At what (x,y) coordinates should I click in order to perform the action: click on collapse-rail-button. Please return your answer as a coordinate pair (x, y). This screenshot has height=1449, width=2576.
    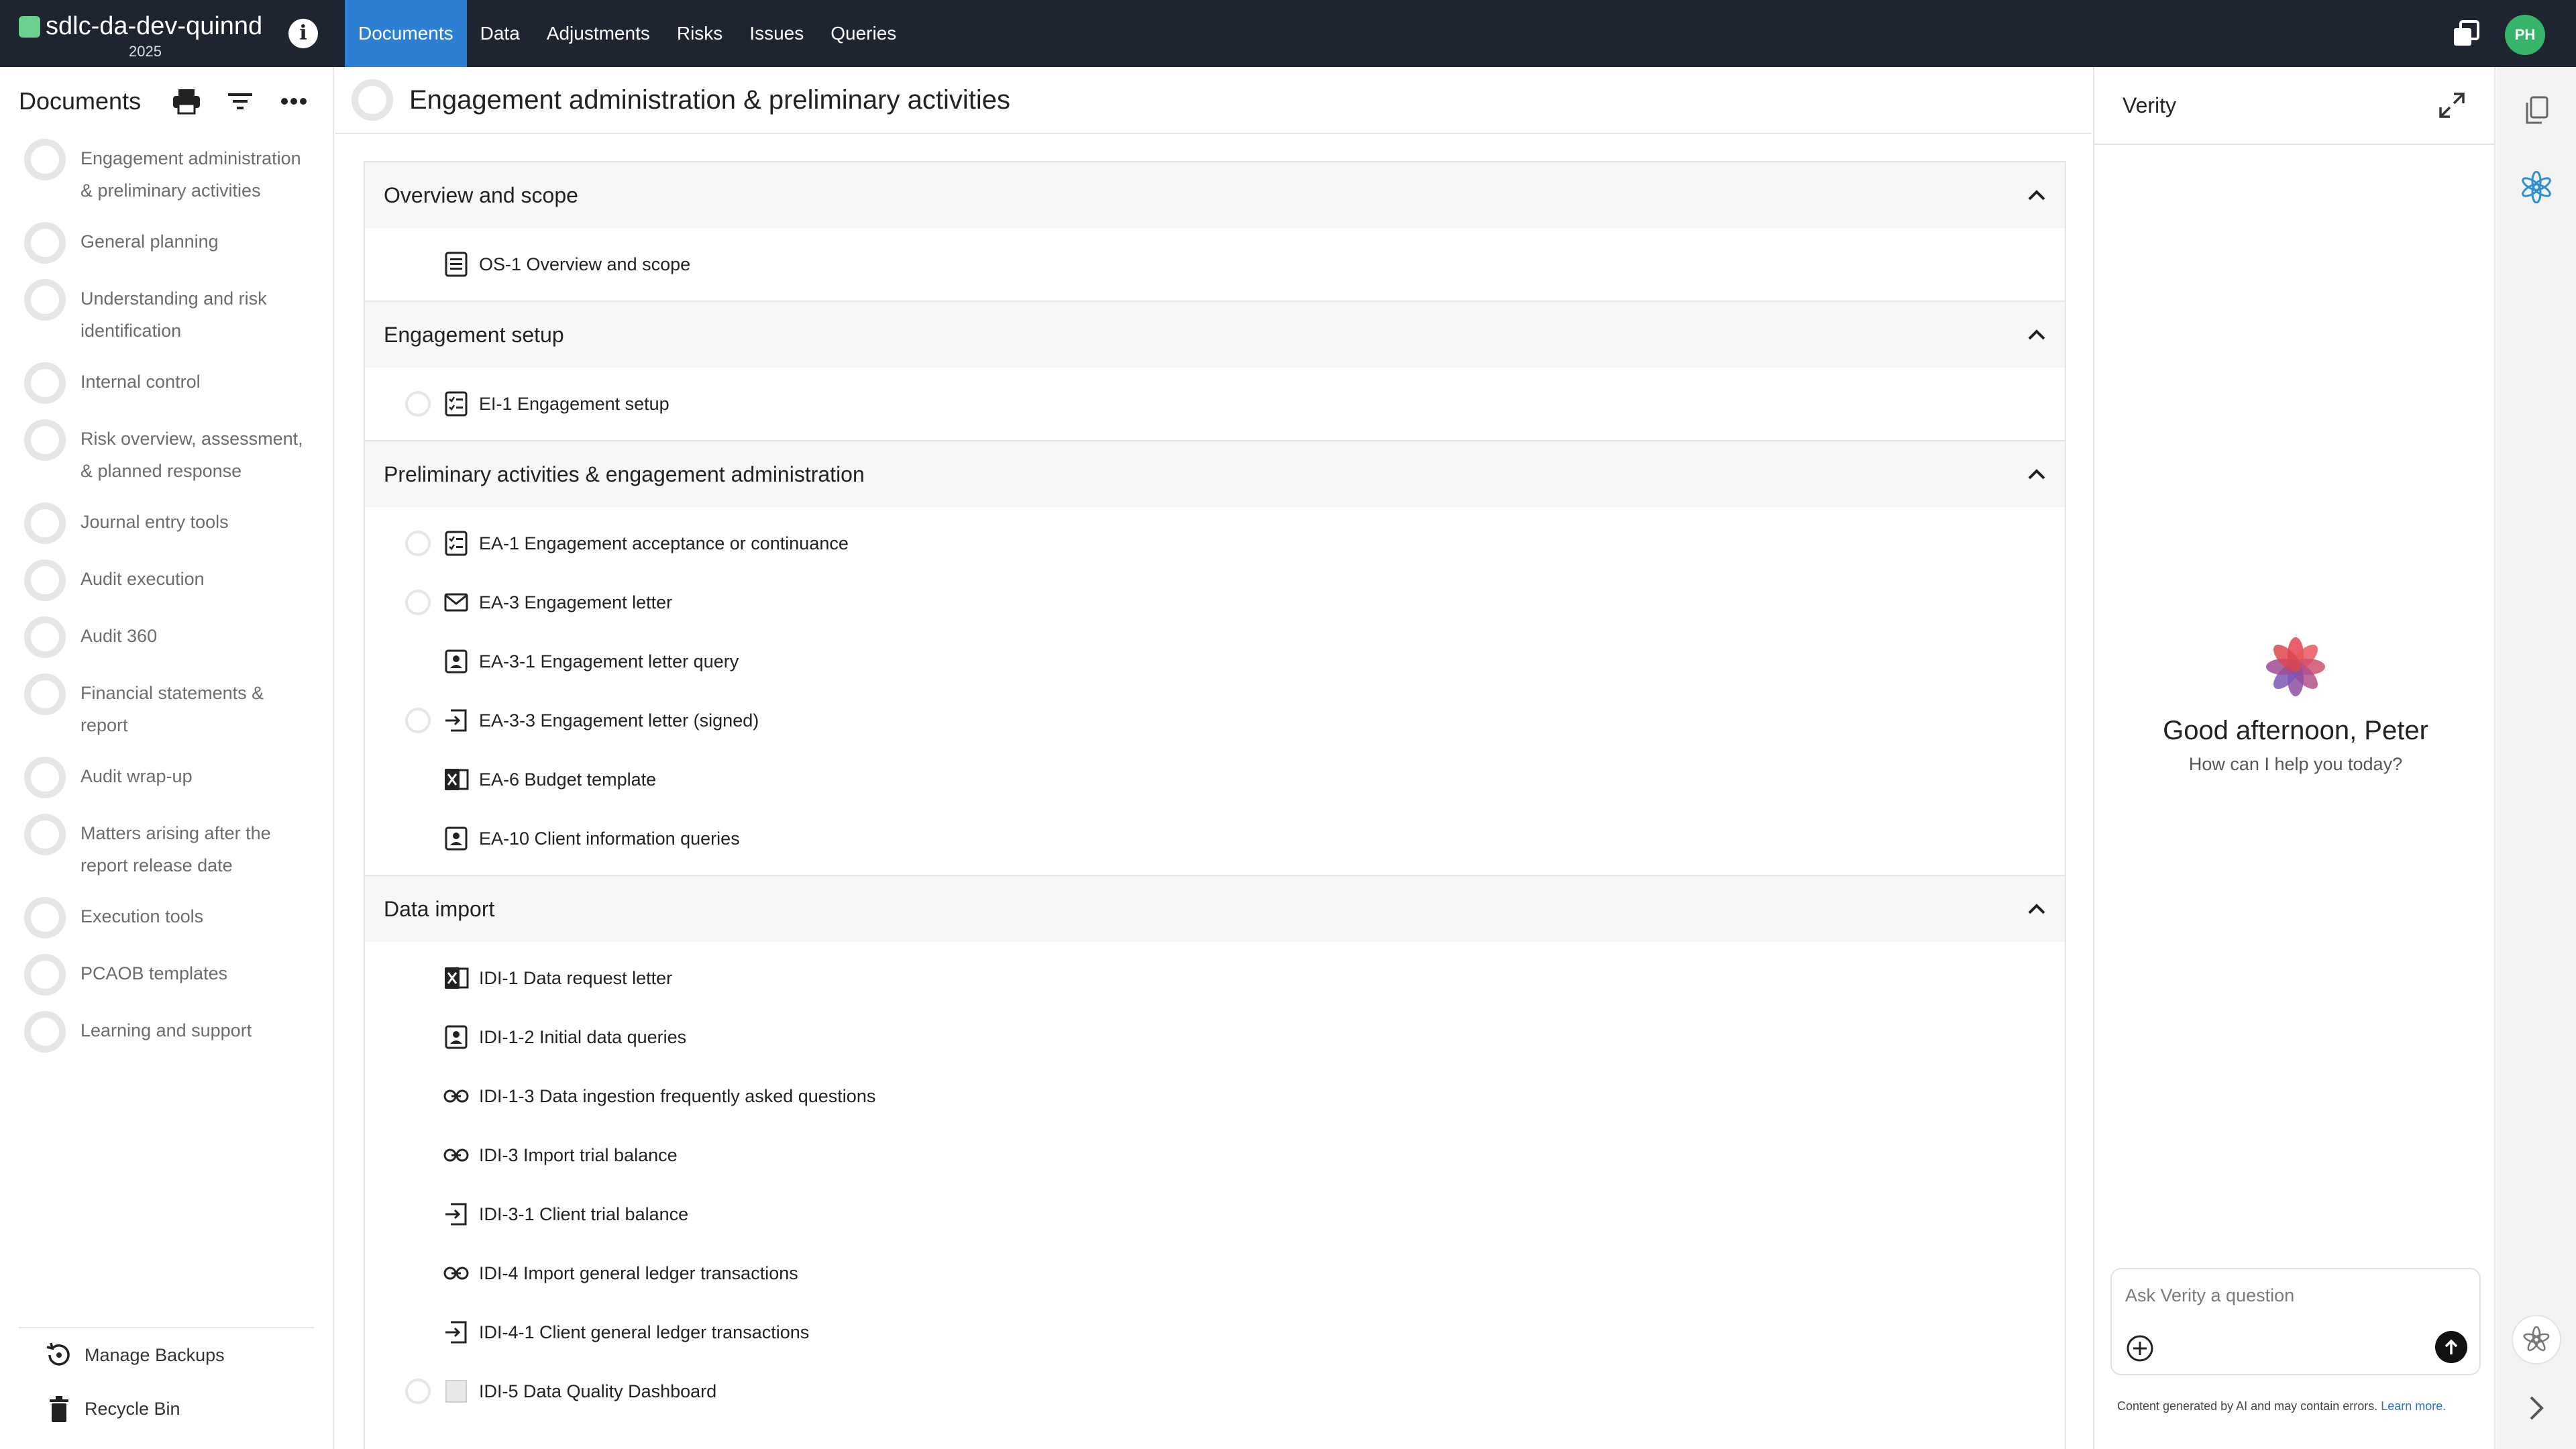
    Looking at the image, I should click on (2536, 1408).